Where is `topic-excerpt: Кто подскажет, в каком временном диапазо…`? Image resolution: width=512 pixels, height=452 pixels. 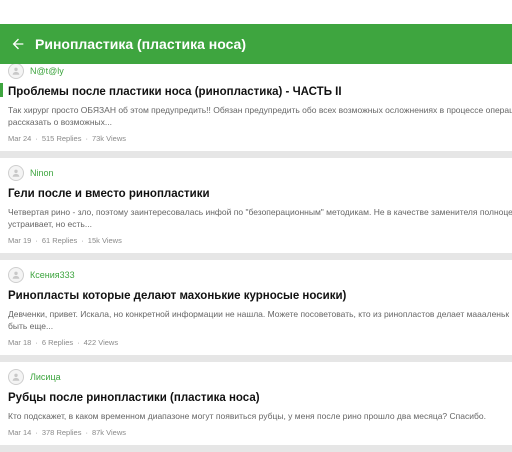 topic-excerpt: Кто подскажет, в каком временном диапазо… is located at coordinates (260, 416).